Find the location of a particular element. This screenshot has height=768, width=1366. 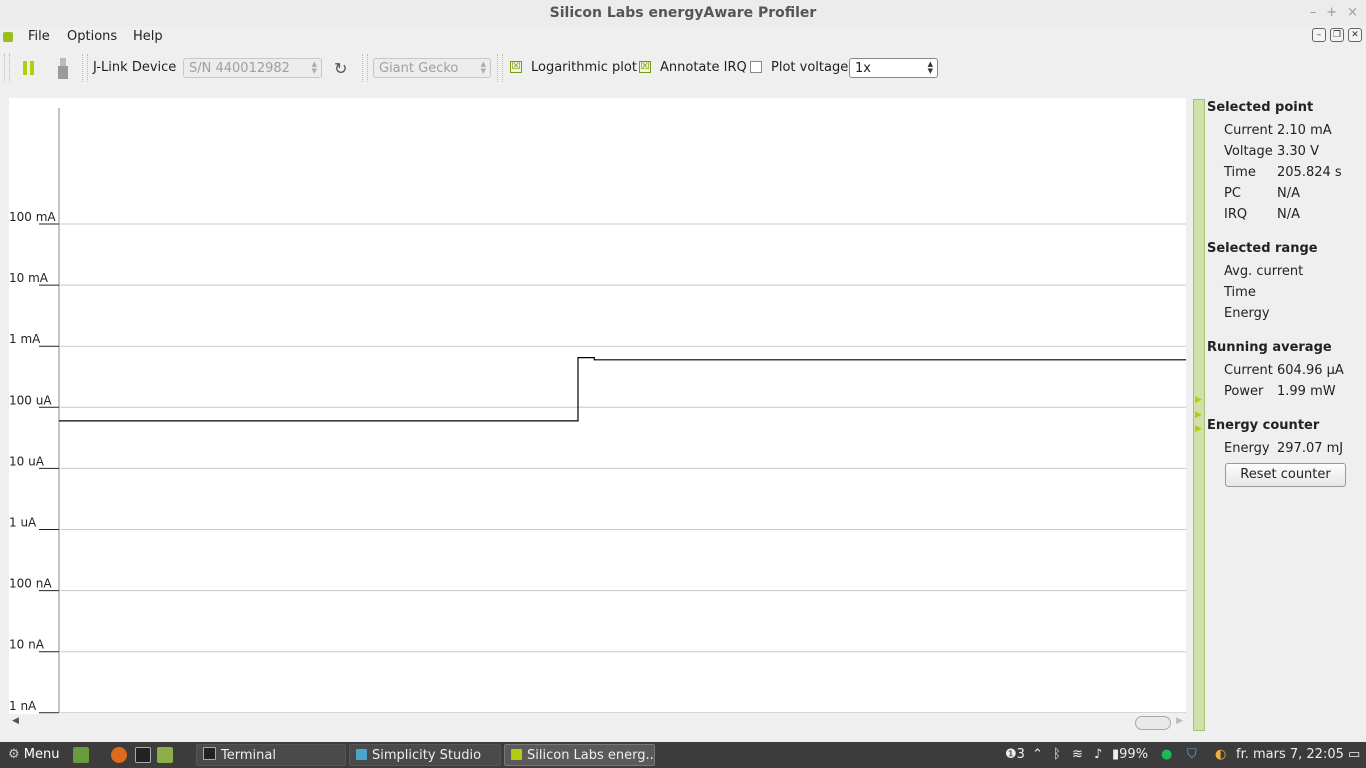

plot-voltage-checkbox is located at coordinates (756, 67).